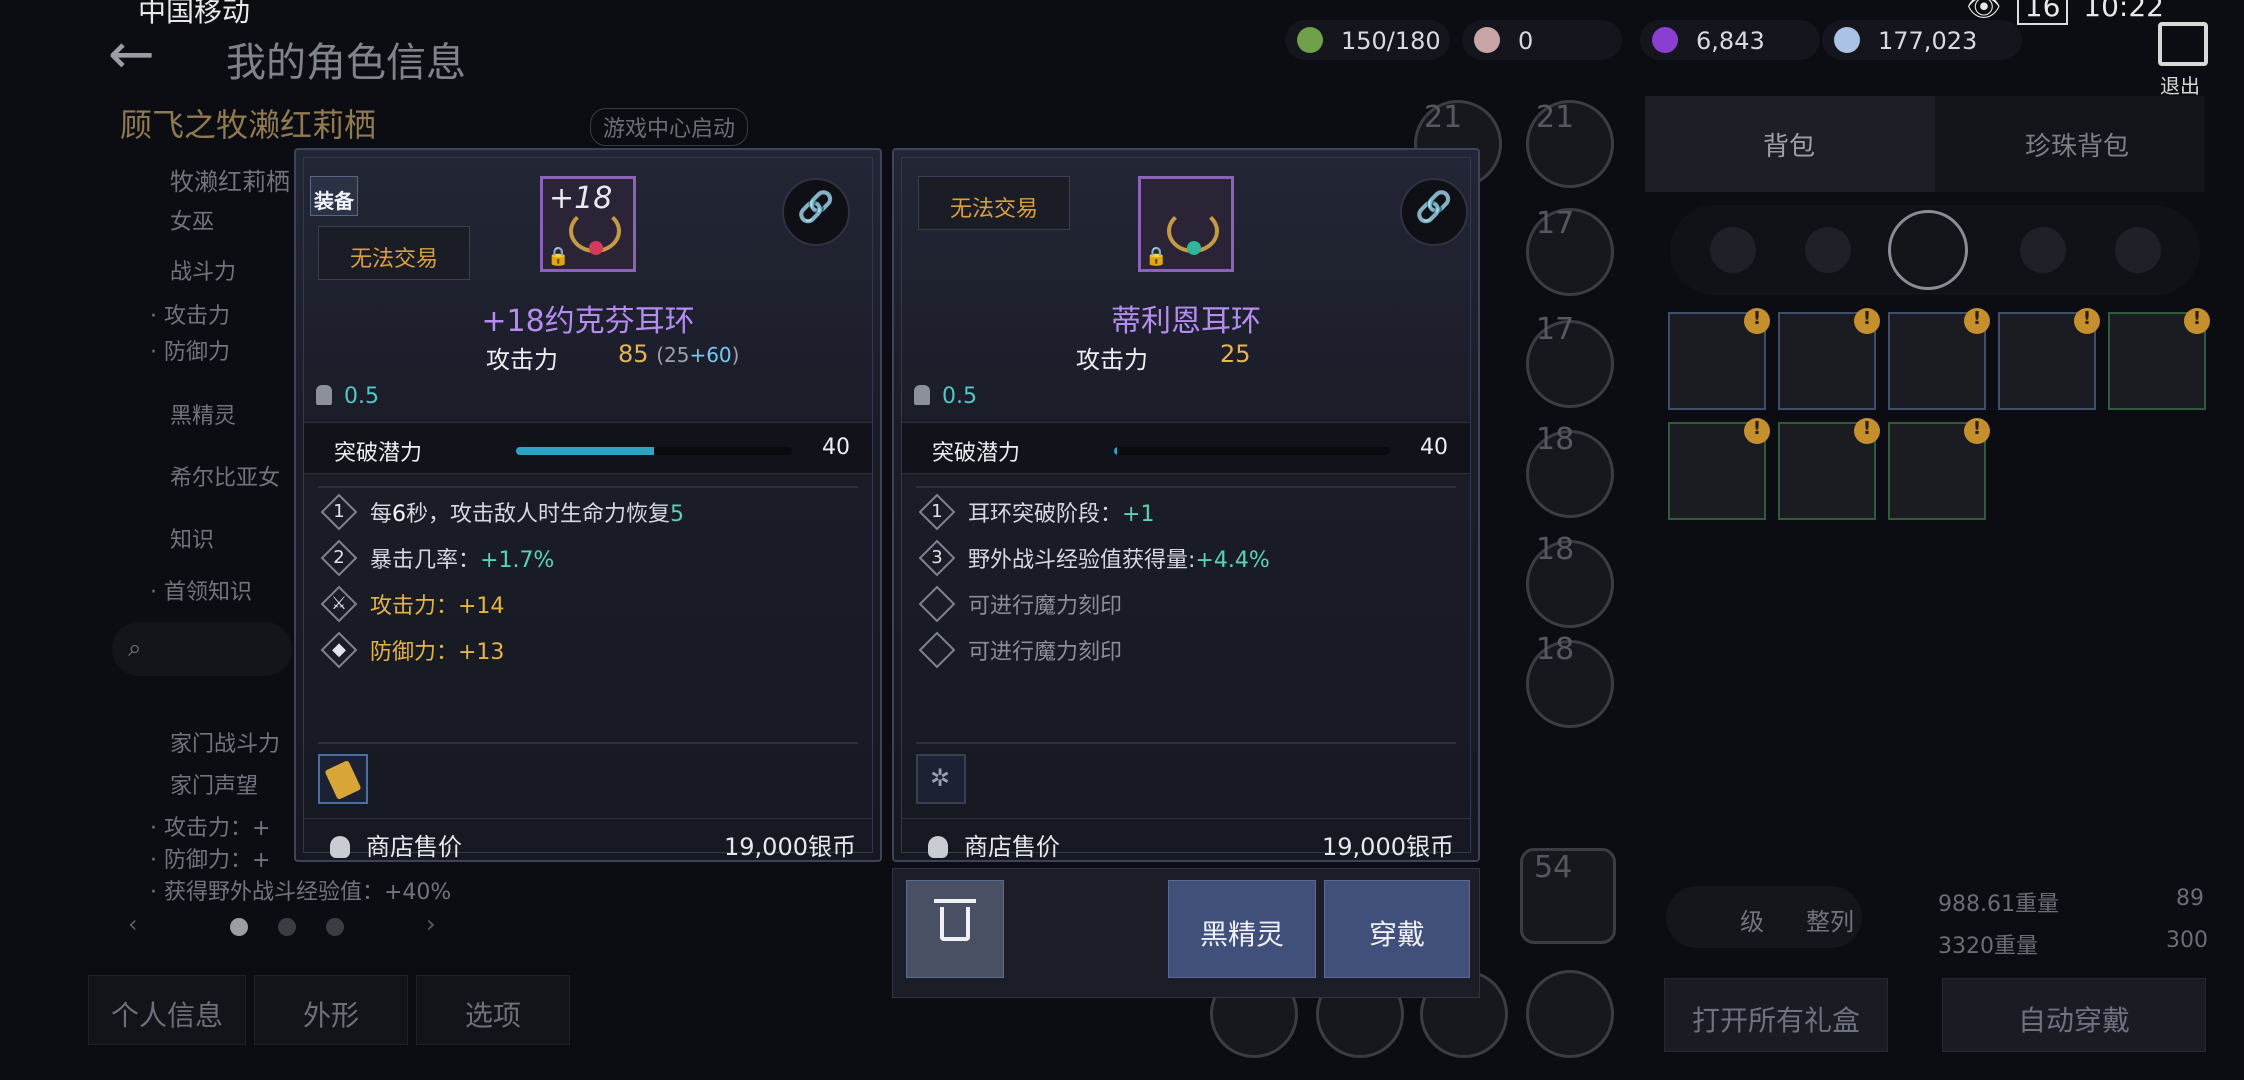 The width and height of the screenshot is (2244, 1080). Describe the element at coordinates (1570, 1014) in the screenshot. I see `equip-slot` at that location.